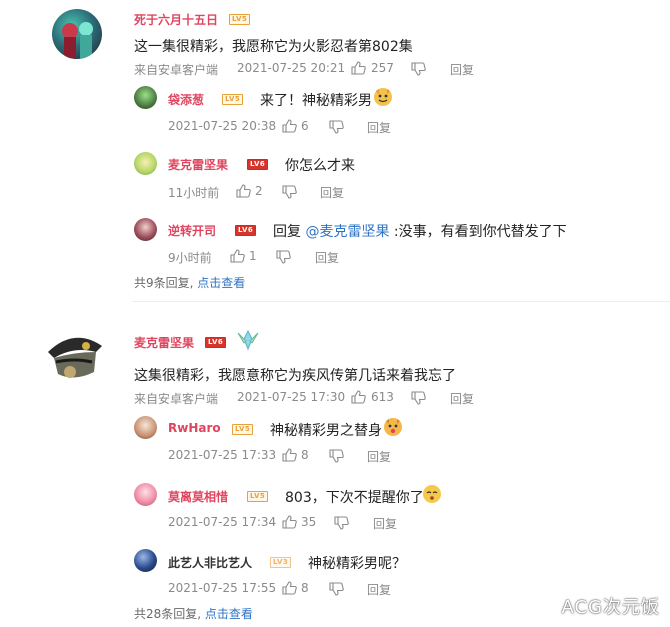 Image resolution: width=670 pixels, height=627 pixels. I want to click on reply-time: 2021-07-25 20:38, so click(222, 126).